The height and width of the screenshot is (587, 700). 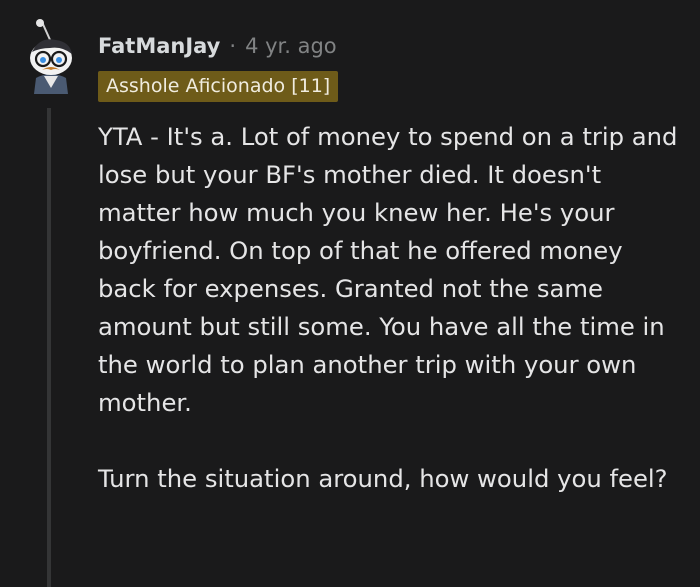 I want to click on username-link: FatManJay, so click(x=159, y=46).